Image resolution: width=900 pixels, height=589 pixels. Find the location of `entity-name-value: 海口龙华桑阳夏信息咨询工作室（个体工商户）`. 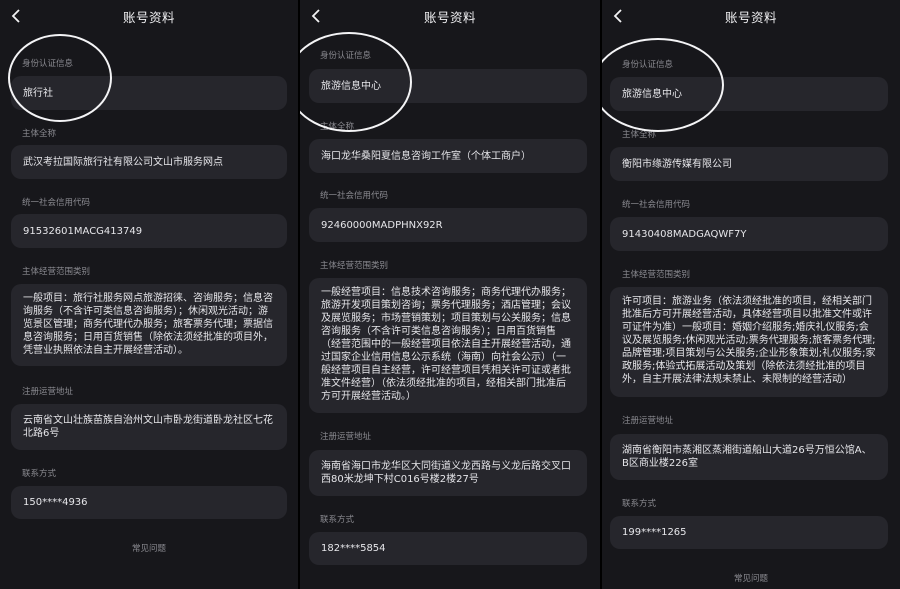

entity-name-value: 海口龙华桑阳夏信息咨询工作室（个体工商户） is located at coordinates (448, 156).